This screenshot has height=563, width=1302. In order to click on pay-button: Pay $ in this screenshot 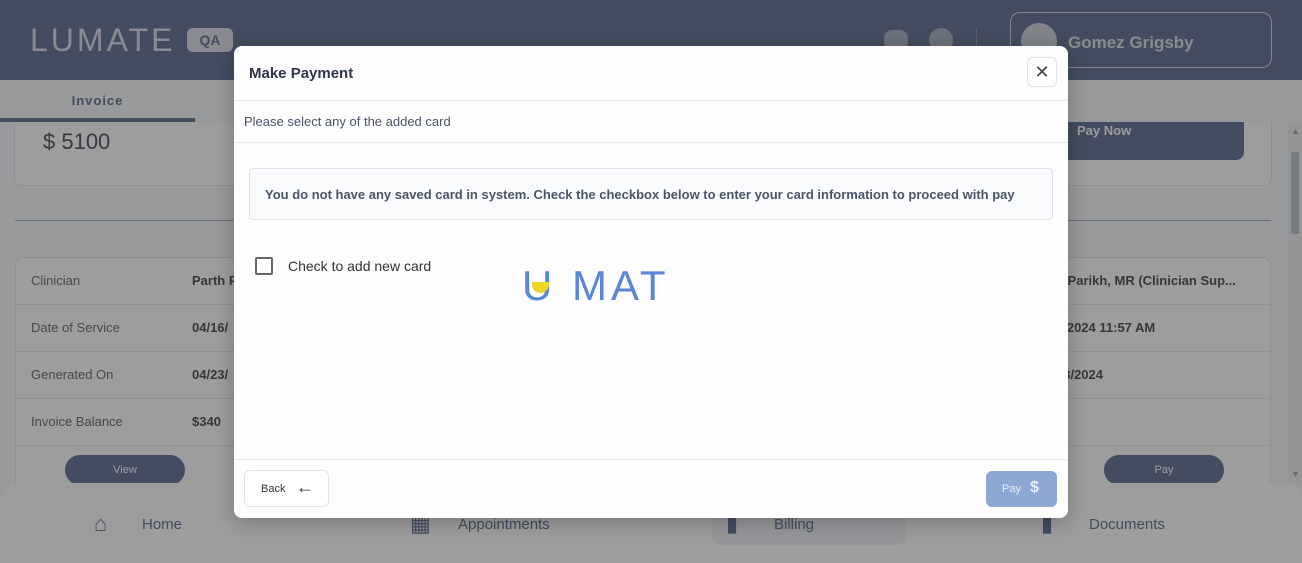, I will do `click(1021, 489)`.